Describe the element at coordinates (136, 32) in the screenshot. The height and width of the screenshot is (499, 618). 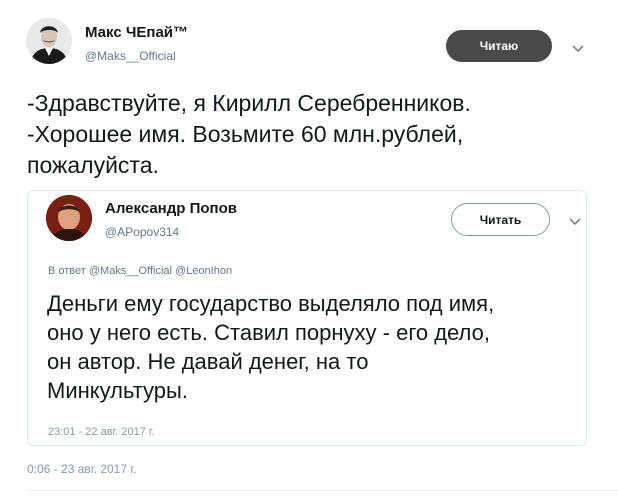
I see `author-name: Макс ЧЕпай™` at that location.